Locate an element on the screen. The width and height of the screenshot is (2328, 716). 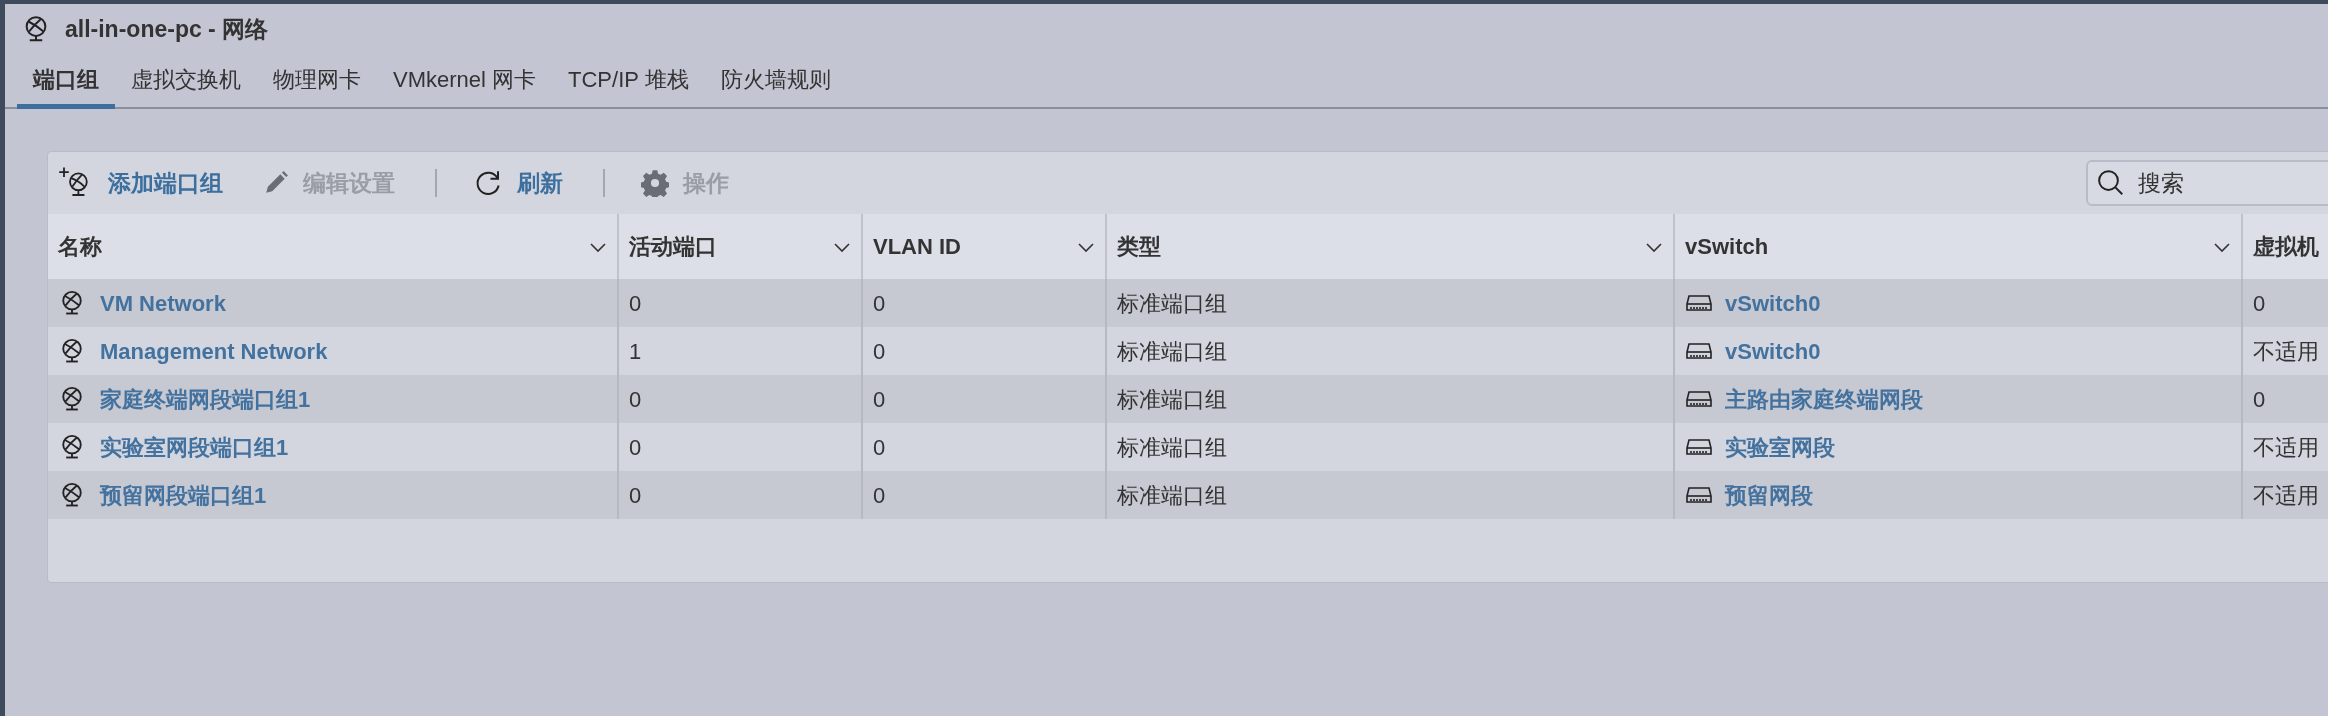
port-group-link: Management Network is located at coordinates (214, 351).